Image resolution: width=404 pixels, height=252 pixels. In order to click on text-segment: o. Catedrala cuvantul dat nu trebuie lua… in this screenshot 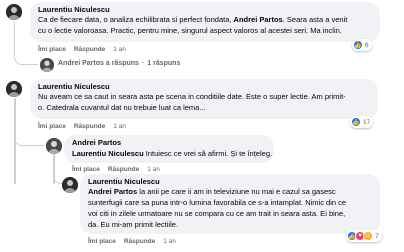, I will do `click(122, 107)`.